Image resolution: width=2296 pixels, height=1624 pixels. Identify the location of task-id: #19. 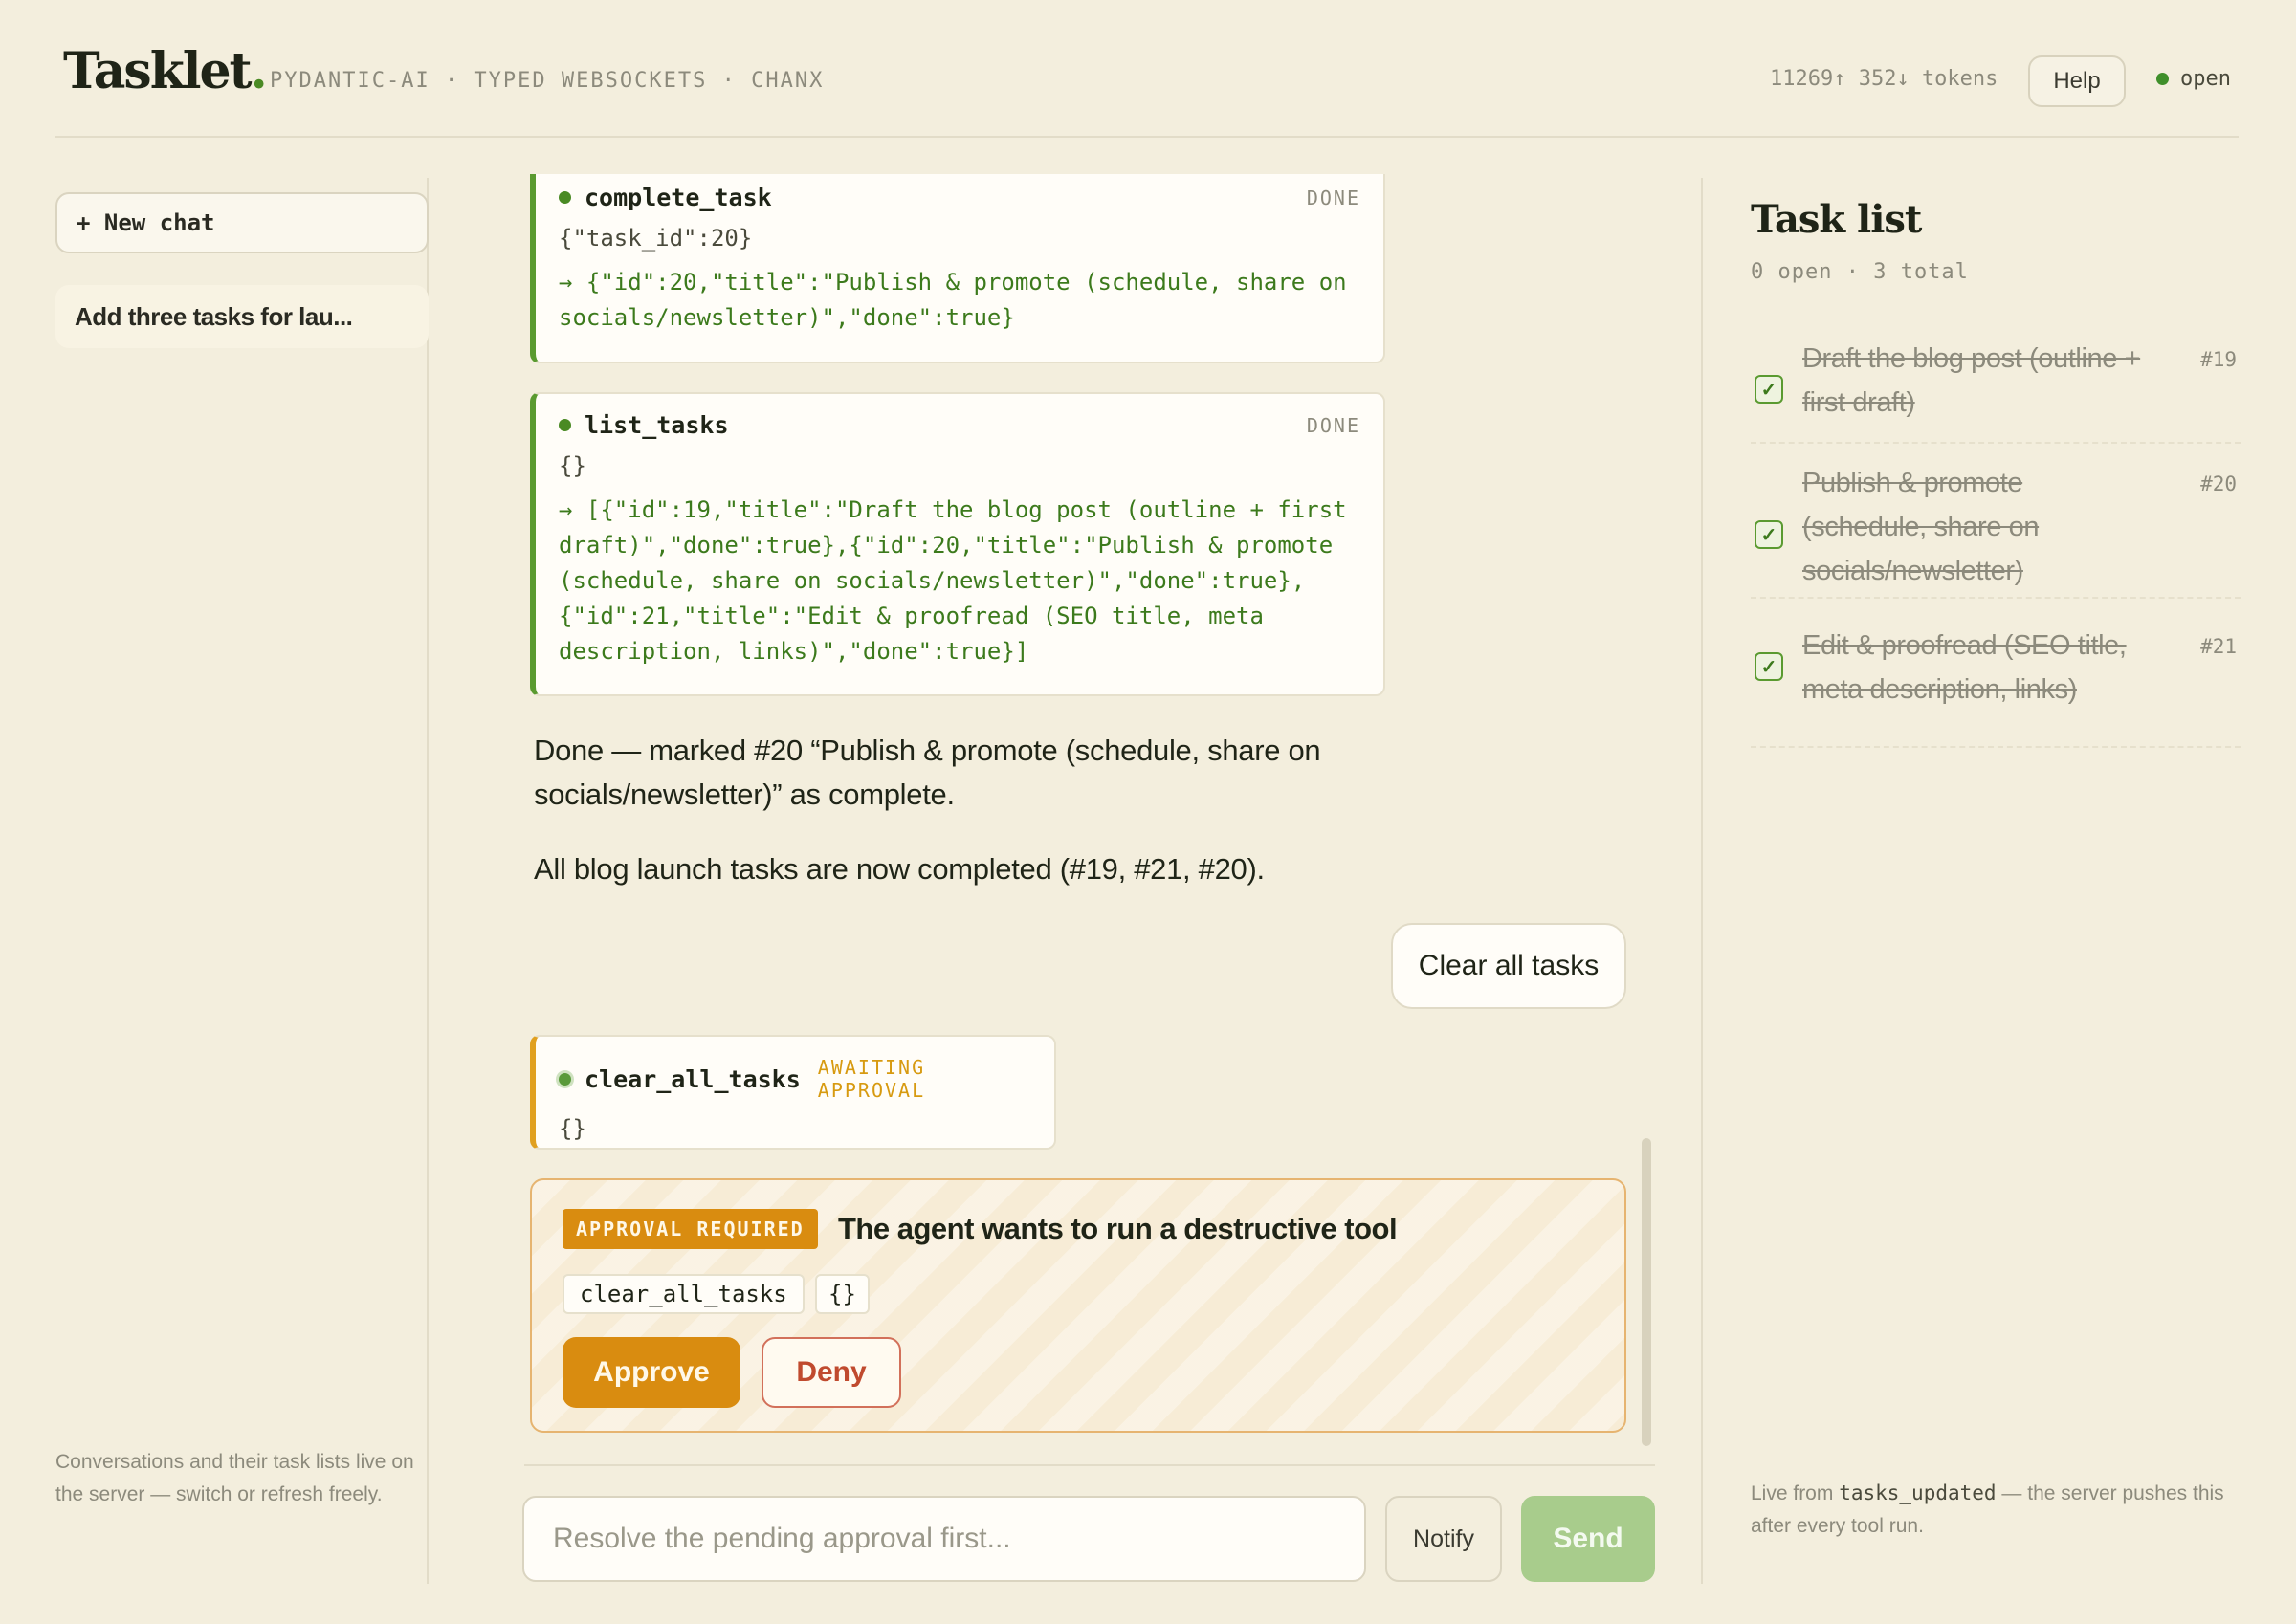
(2218, 360).